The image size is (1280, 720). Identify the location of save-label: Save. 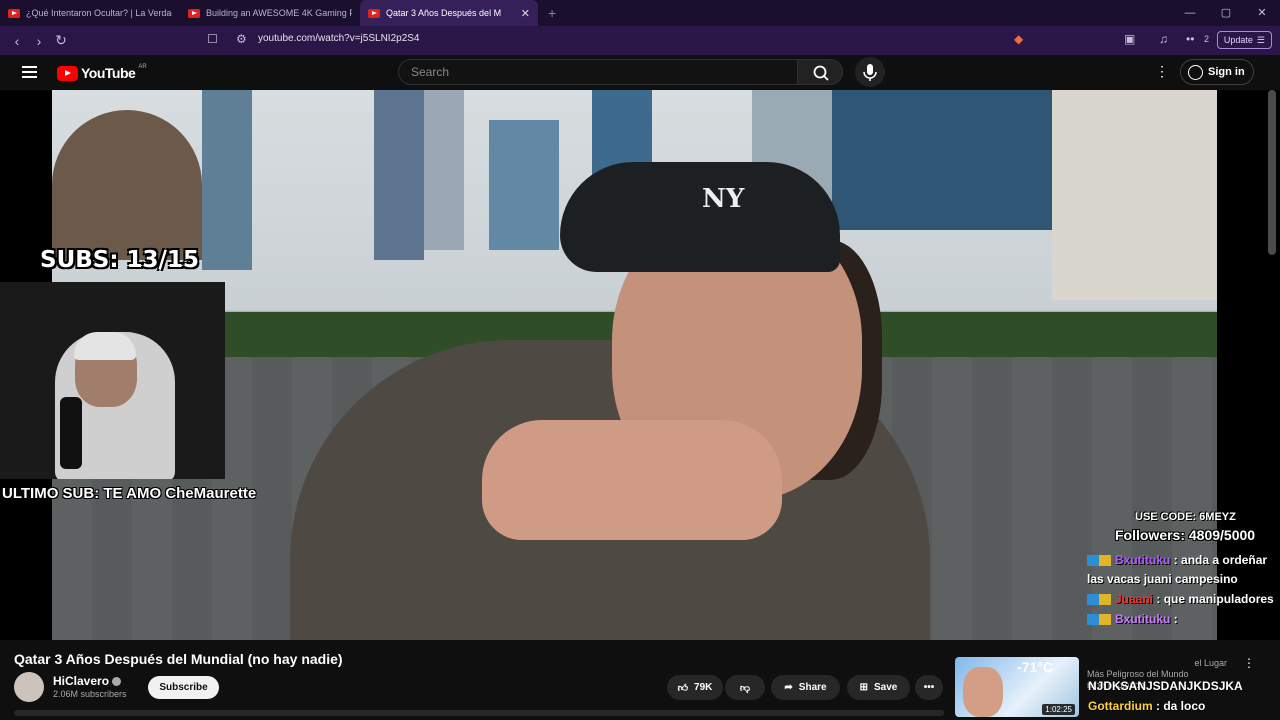
(886, 687).